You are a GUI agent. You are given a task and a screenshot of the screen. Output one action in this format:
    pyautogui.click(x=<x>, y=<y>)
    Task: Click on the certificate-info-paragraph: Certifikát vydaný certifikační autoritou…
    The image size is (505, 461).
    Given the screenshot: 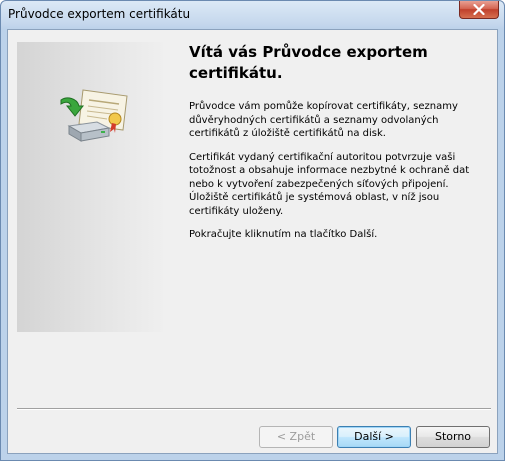 What is the action you would take?
    pyautogui.click(x=329, y=184)
    